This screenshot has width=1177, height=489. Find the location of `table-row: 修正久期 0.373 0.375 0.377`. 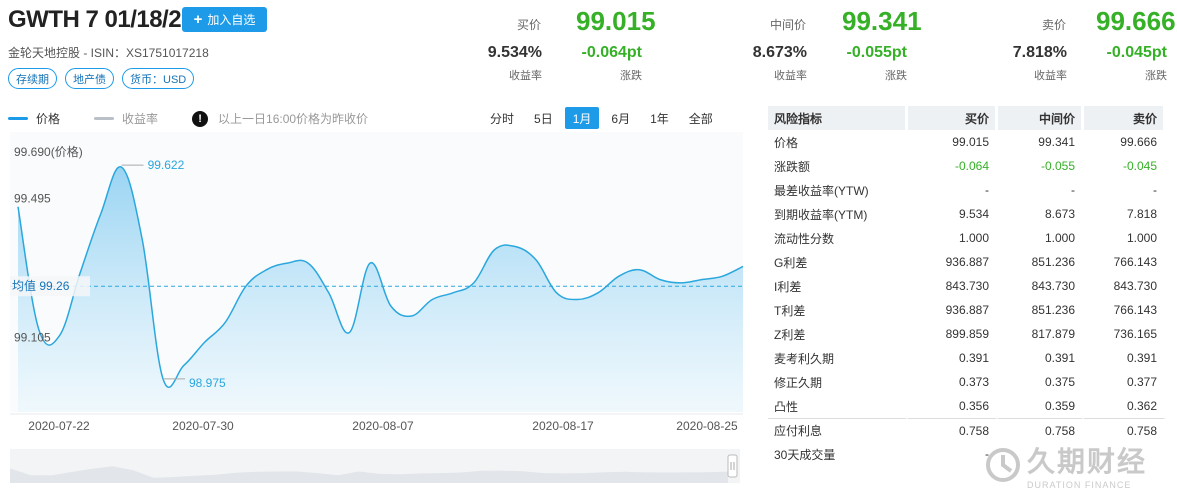

table-row: 修正久期 0.373 0.375 0.377 is located at coordinates (967, 382).